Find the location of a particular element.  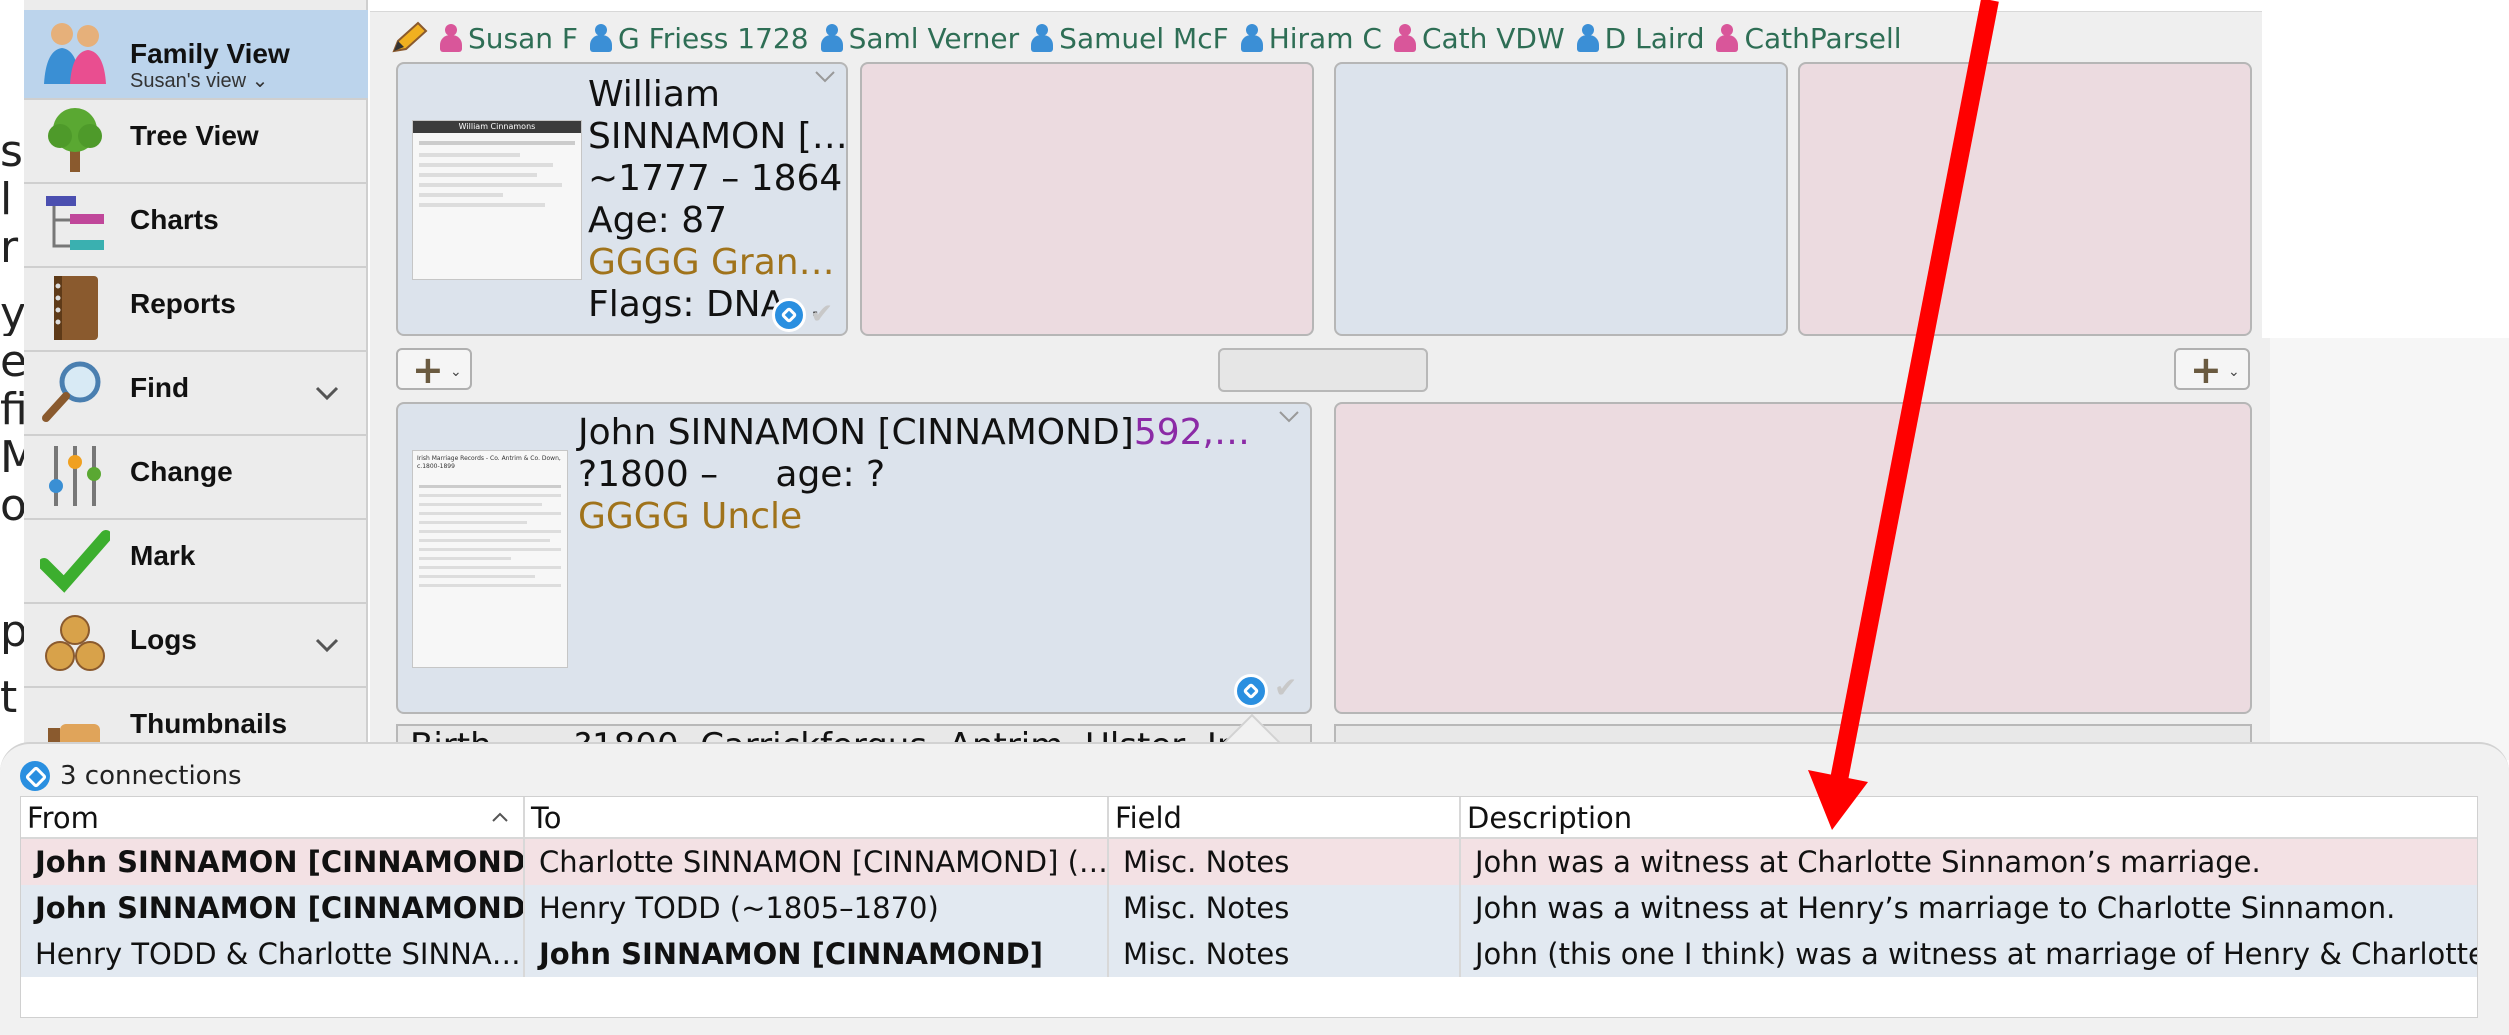

left-partial-text-strip: s l r y e fi M o p t is located at coordinates (12, 380).